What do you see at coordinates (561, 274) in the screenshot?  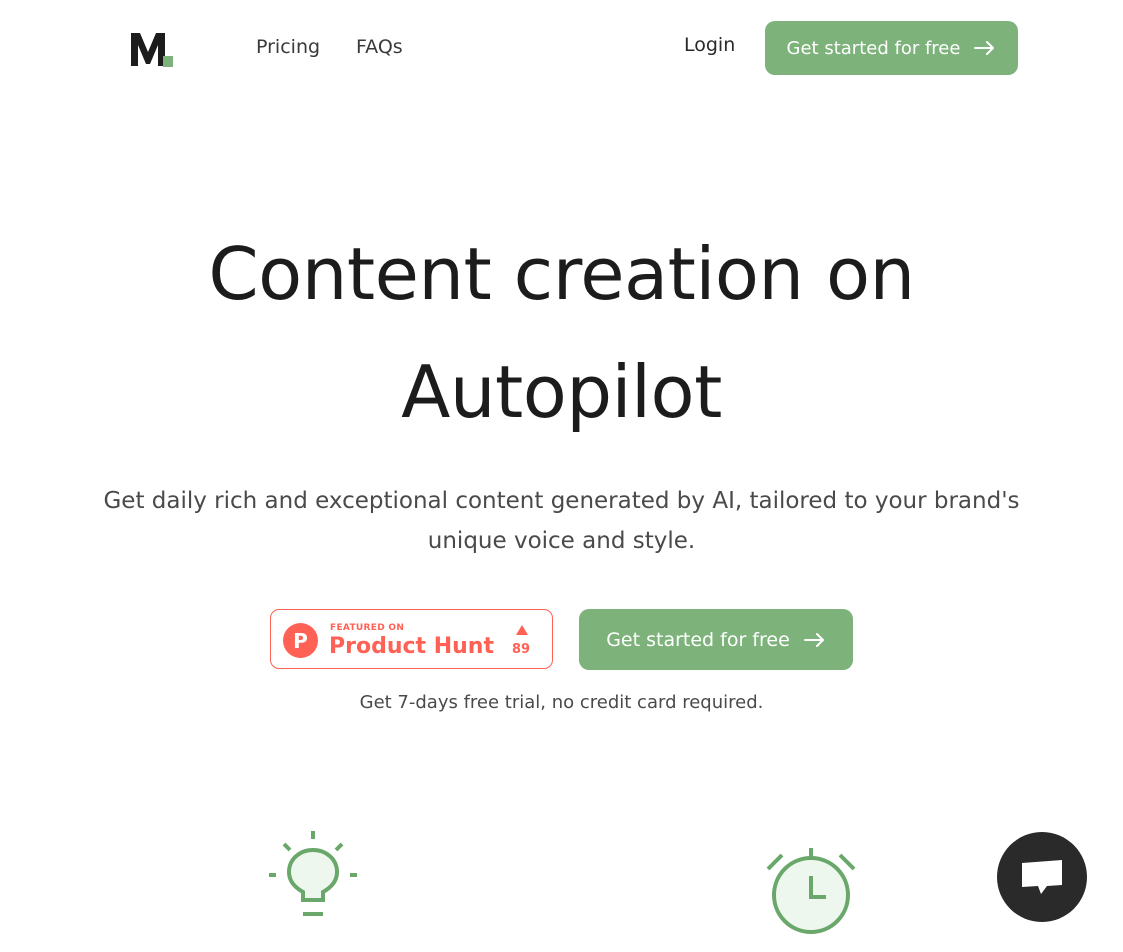 I see `hero-title-line1: Content creation on` at bounding box center [561, 274].